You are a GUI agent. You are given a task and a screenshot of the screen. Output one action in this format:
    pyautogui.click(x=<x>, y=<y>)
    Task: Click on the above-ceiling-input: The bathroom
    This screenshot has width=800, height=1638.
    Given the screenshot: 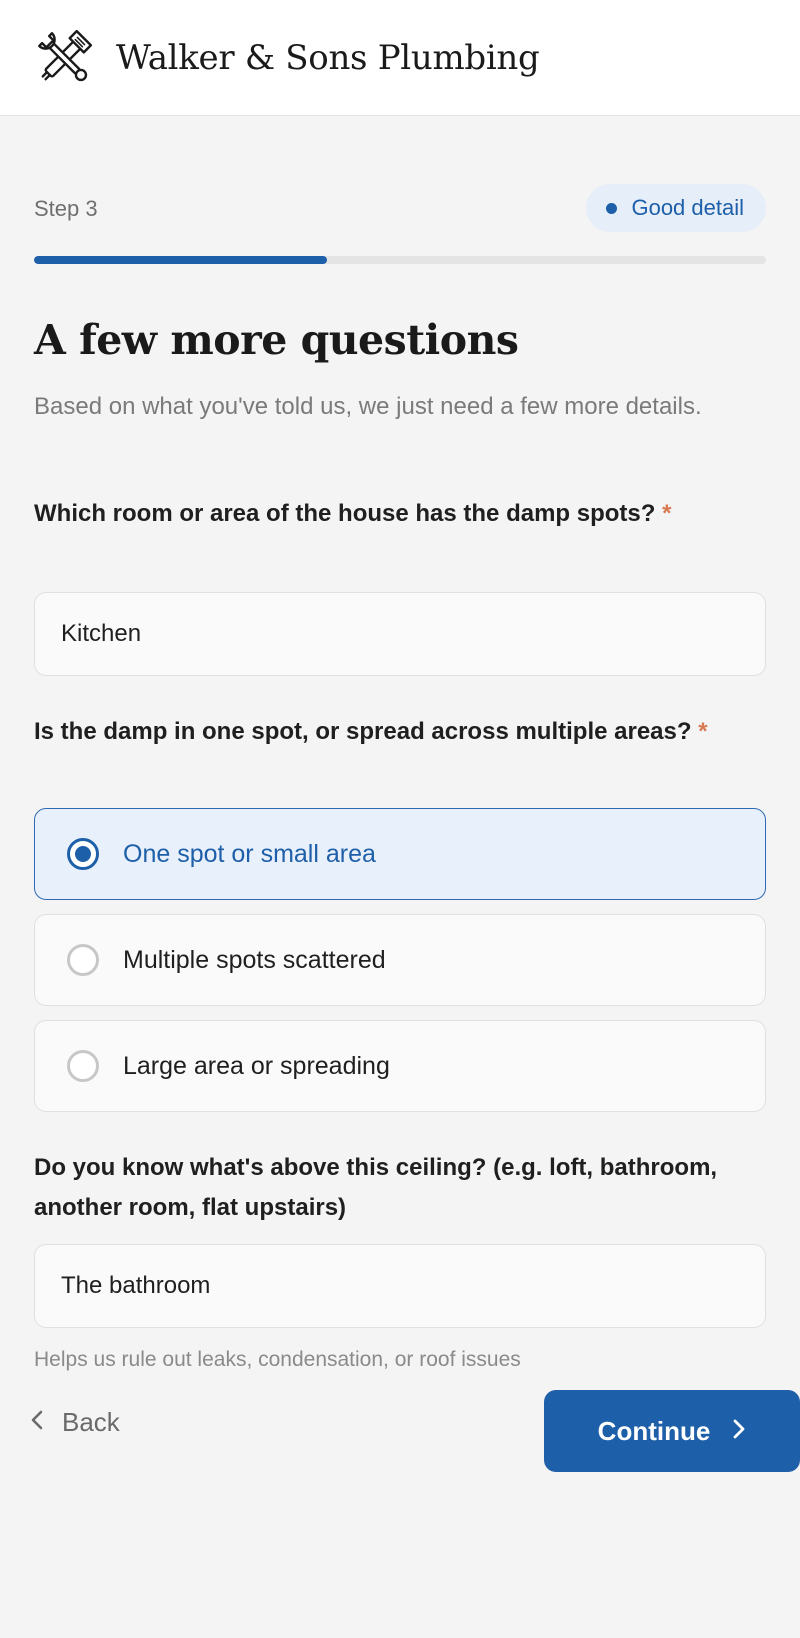 What is the action you would take?
    pyautogui.click(x=400, y=1286)
    